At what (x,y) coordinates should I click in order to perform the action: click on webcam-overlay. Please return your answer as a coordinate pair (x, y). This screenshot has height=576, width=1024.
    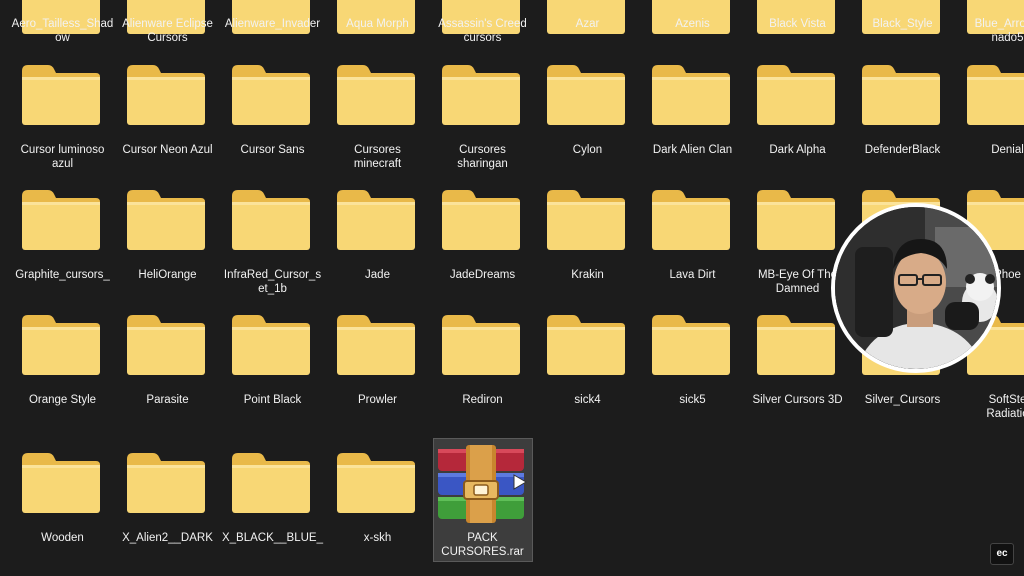
    Looking at the image, I should click on (916, 288).